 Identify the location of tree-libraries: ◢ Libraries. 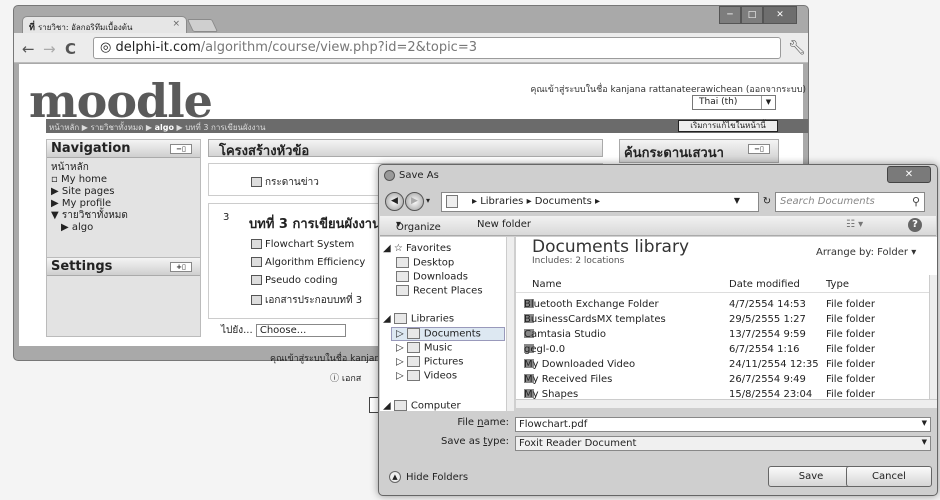
(418, 319).